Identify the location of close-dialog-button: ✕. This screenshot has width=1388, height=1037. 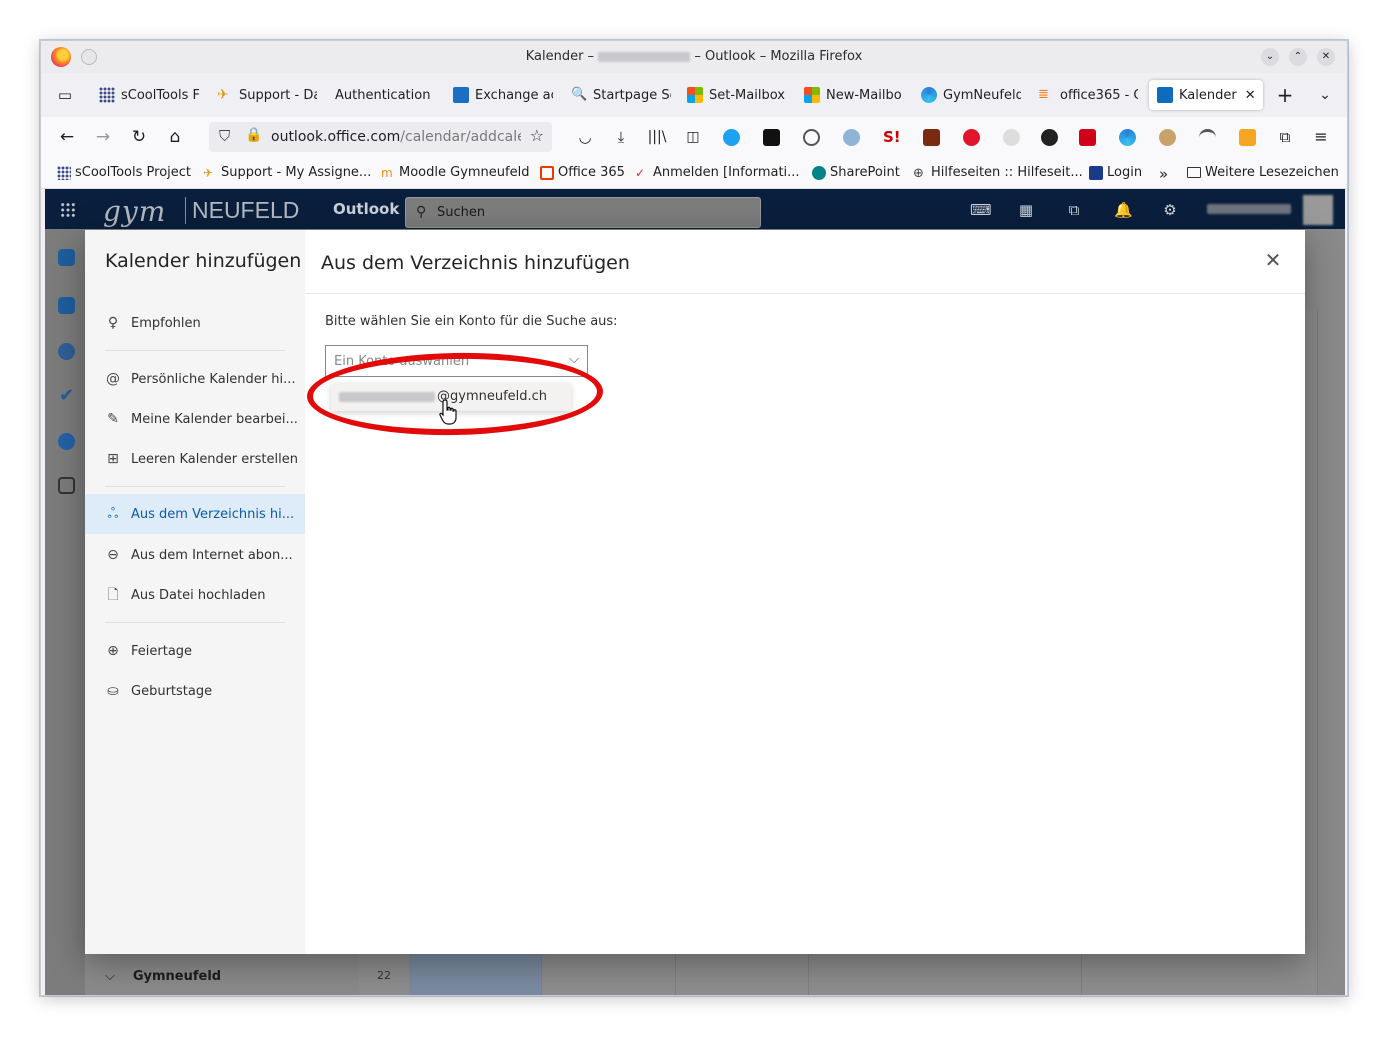
(1273, 260).